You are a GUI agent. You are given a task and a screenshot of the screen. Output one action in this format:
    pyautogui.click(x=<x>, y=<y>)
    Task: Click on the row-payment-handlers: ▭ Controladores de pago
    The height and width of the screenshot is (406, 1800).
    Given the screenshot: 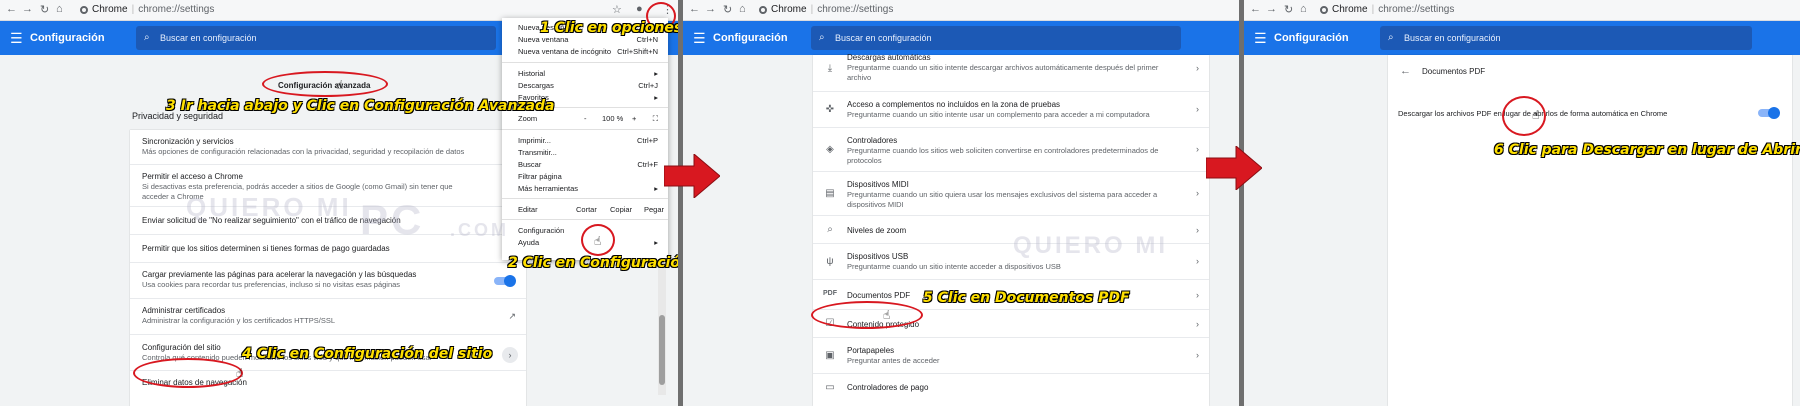 What is the action you would take?
    pyautogui.click(x=1011, y=389)
    